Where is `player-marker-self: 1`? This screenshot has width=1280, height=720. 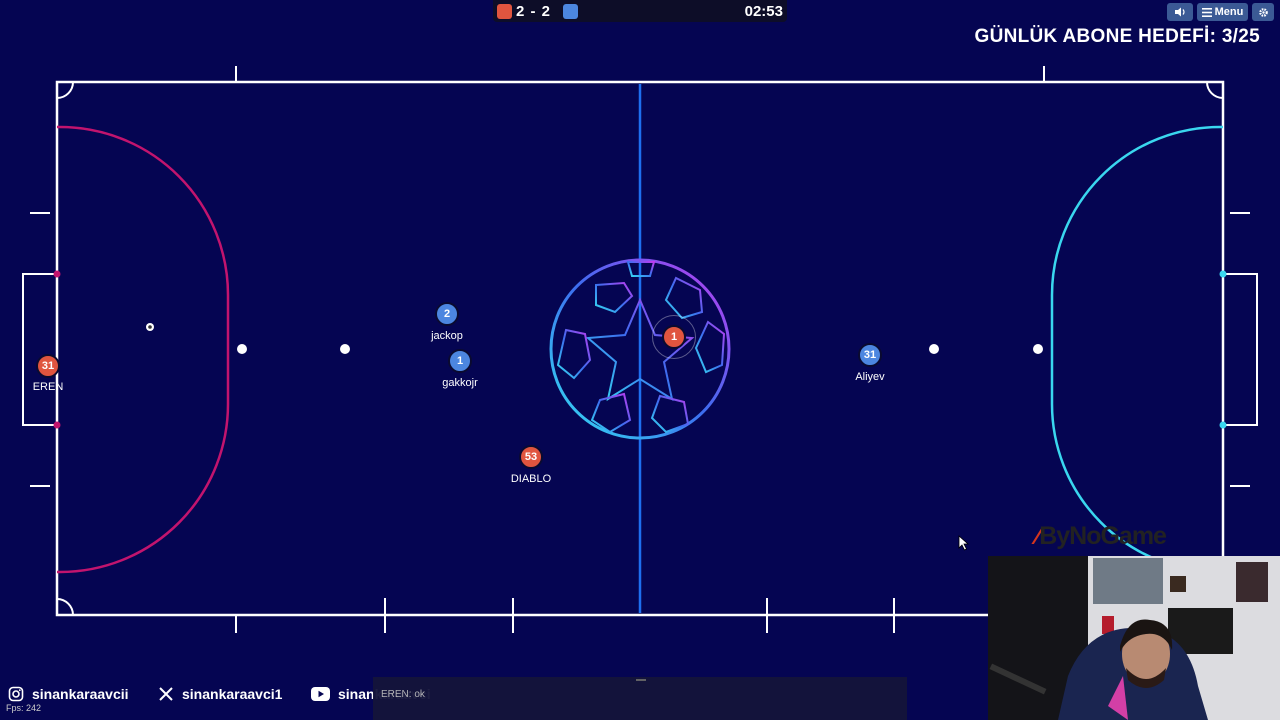
player-marker-self: 1 is located at coordinates (674, 337).